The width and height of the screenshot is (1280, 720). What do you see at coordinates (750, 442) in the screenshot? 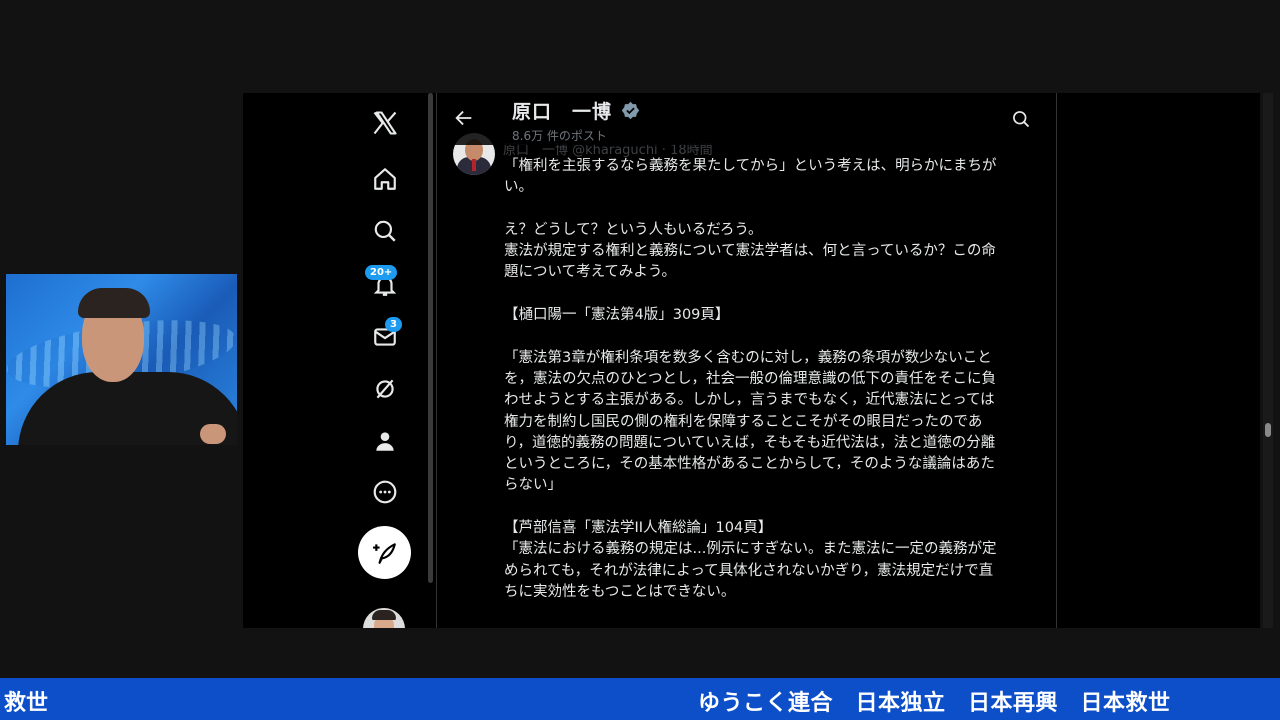
I see `tweet-line: り，道徳的義務の問題についていえば，そもそも近代法は，法と道徳の分離` at bounding box center [750, 442].